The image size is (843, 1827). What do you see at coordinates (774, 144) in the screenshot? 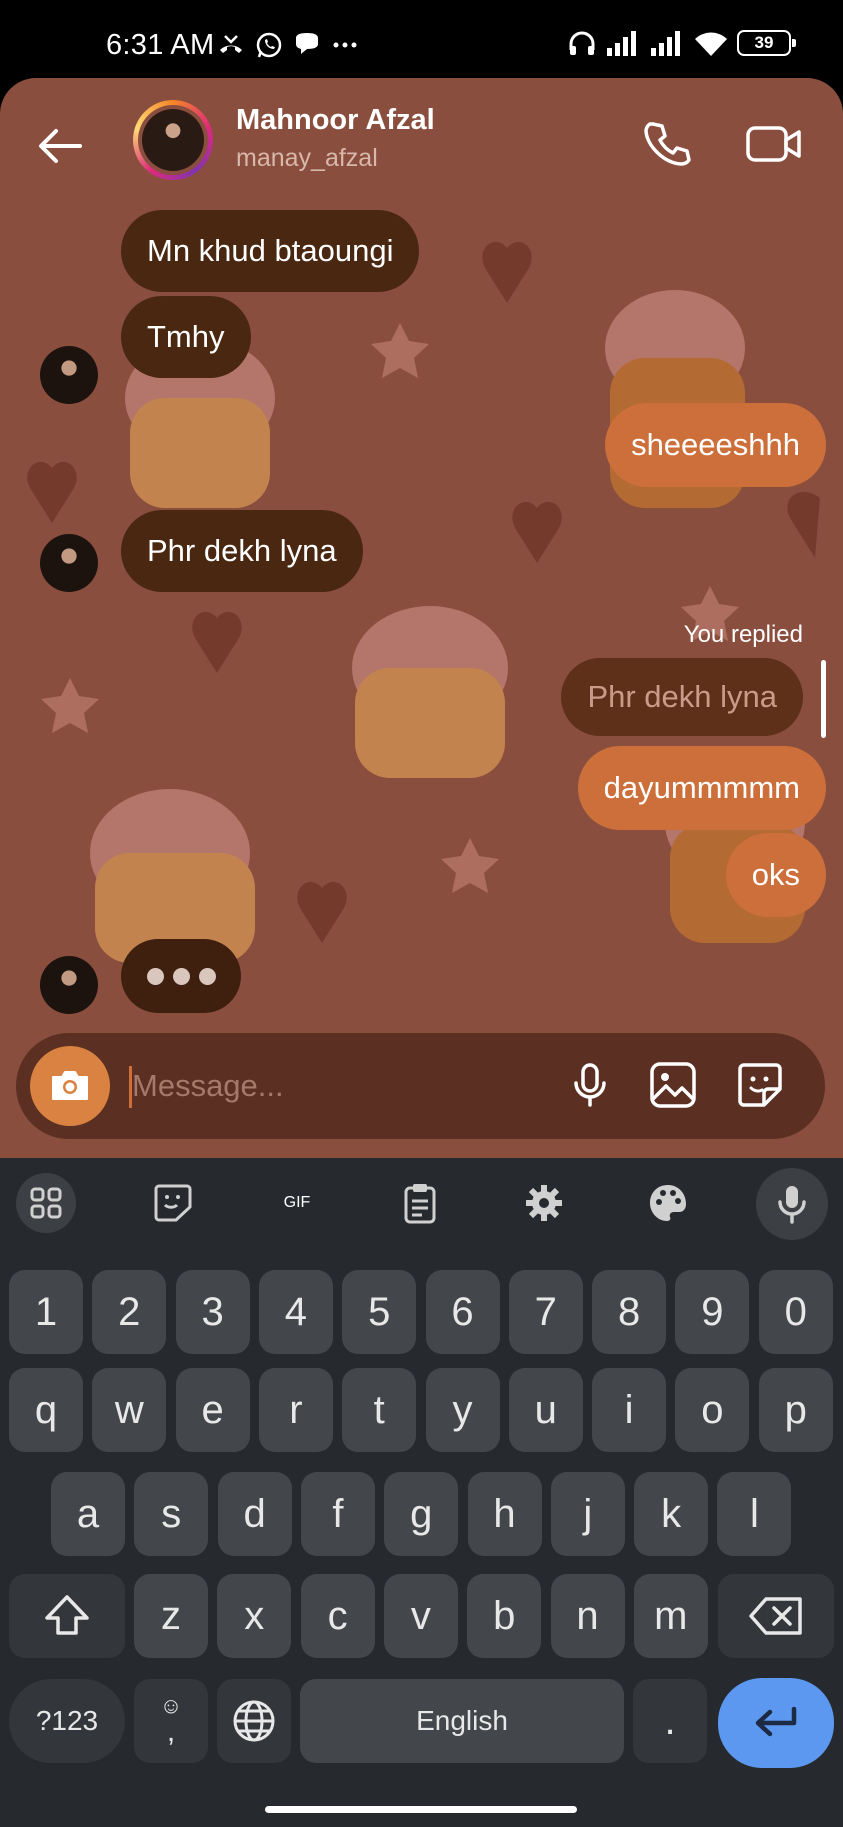
I see `video-call-icon` at bounding box center [774, 144].